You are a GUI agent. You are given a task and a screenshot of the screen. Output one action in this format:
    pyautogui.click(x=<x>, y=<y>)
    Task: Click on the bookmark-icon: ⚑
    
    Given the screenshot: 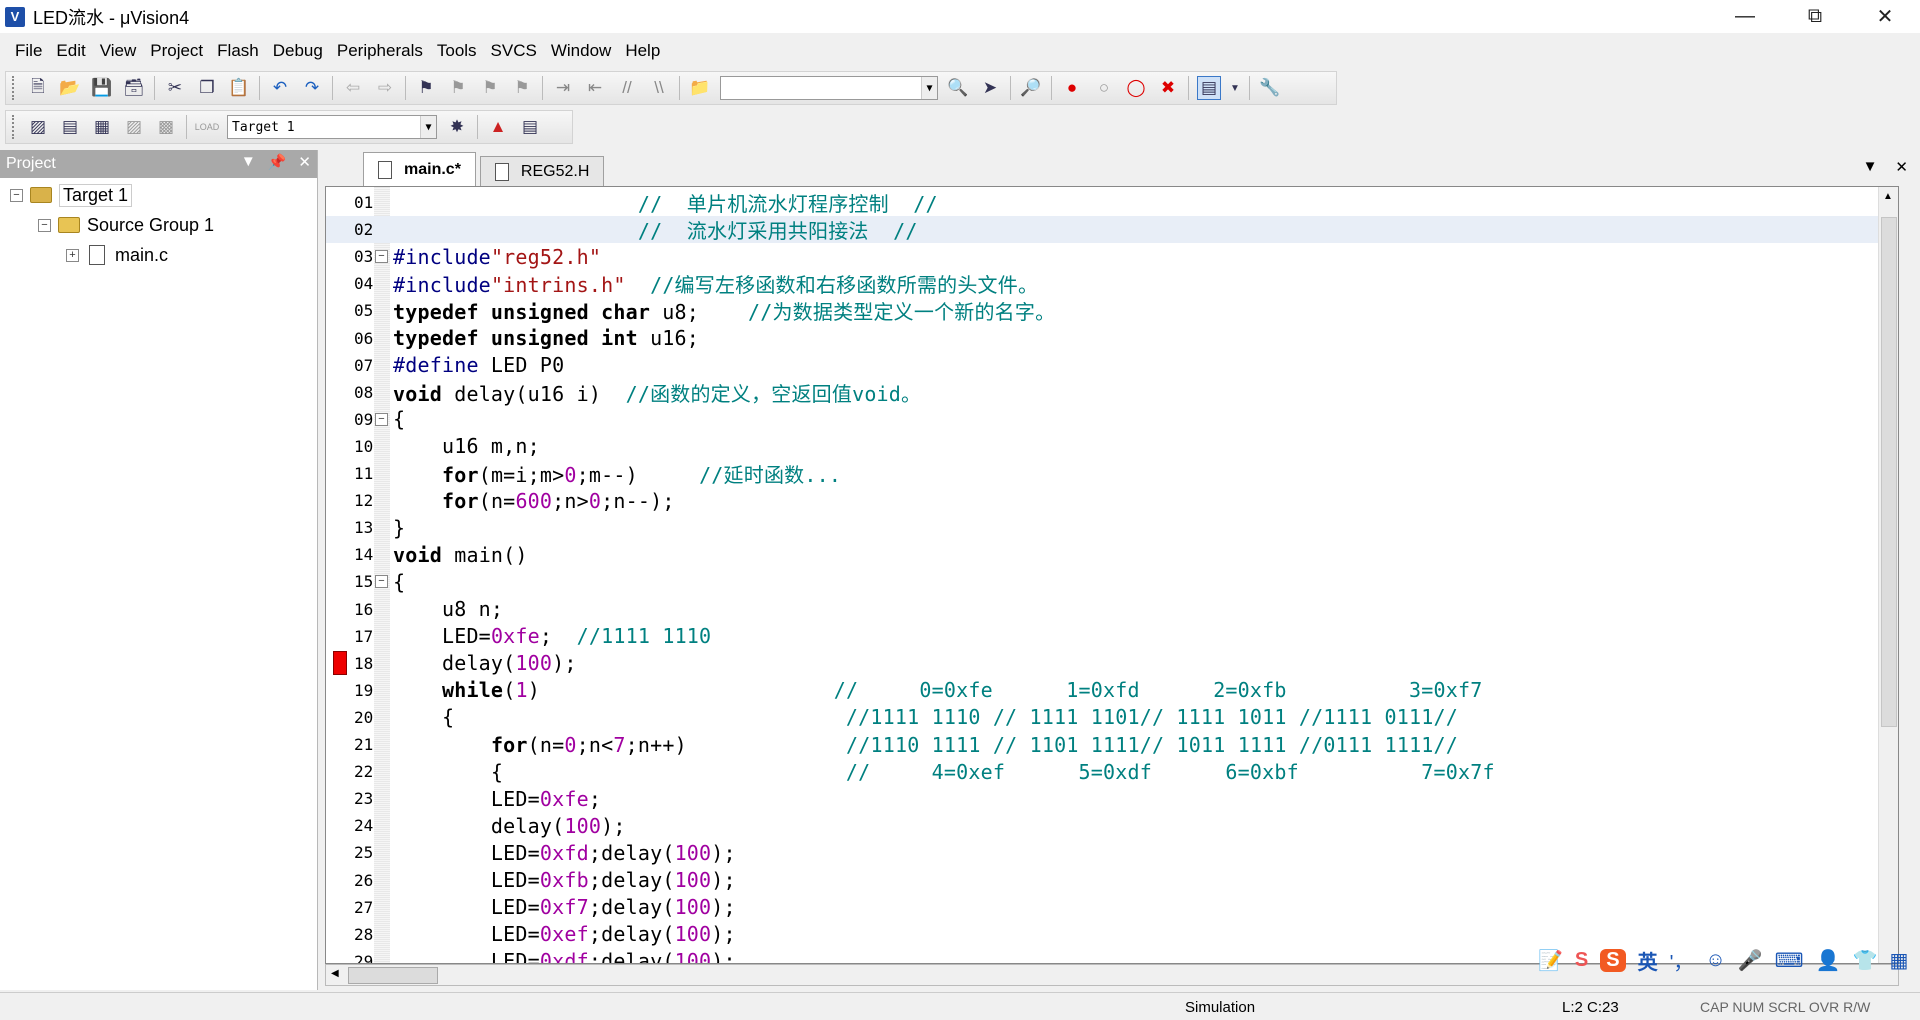 What is the action you would take?
    pyautogui.click(x=426, y=88)
    